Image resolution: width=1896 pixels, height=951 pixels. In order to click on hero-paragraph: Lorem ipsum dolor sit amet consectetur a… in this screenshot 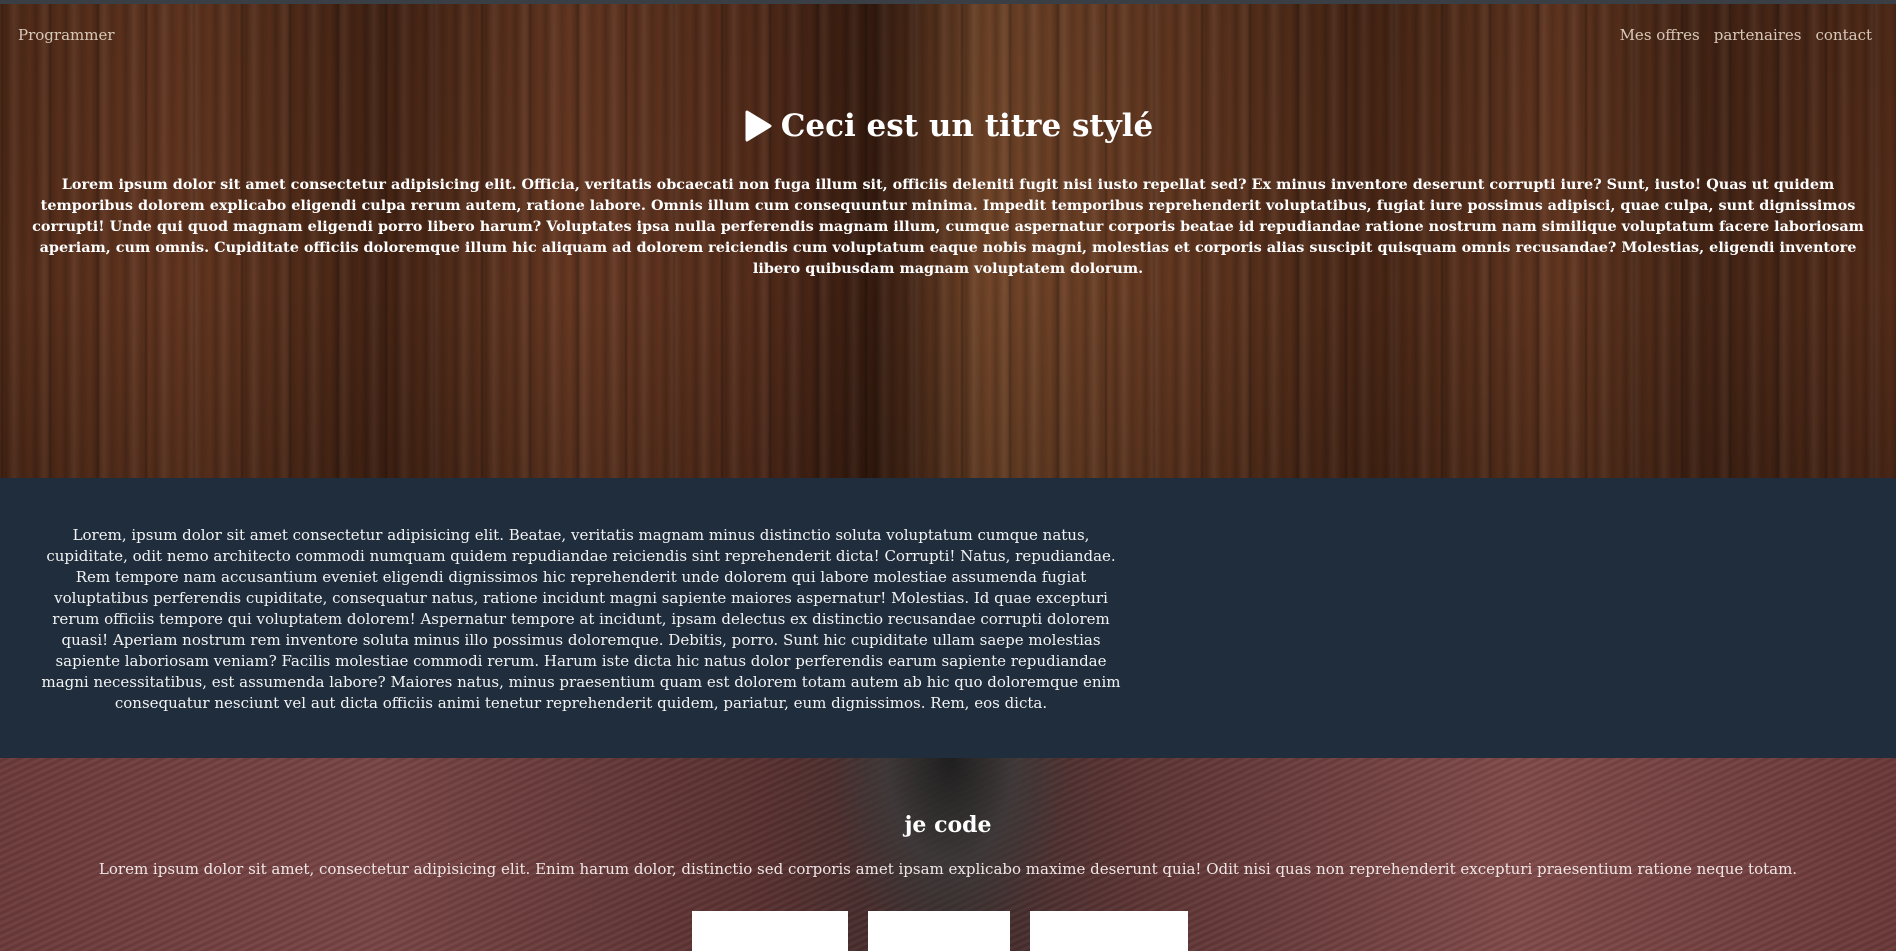, I will do `click(948, 226)`.